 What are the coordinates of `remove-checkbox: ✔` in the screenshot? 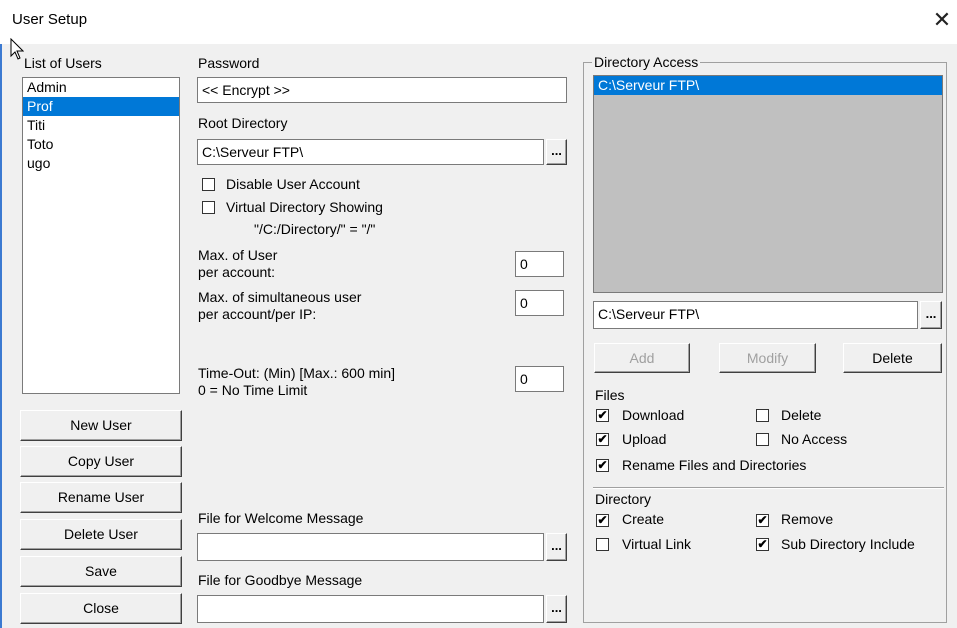 It's located at (762, 520).